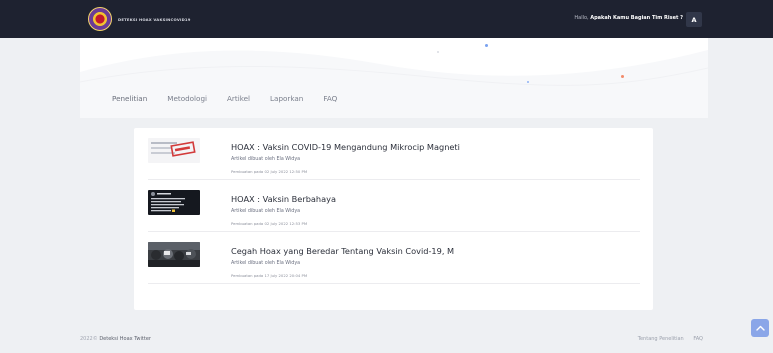  Describe the element at coordinates (661, 339) in the screenshot. I see `footer-link-about: Tentang Penelitian` at that location.